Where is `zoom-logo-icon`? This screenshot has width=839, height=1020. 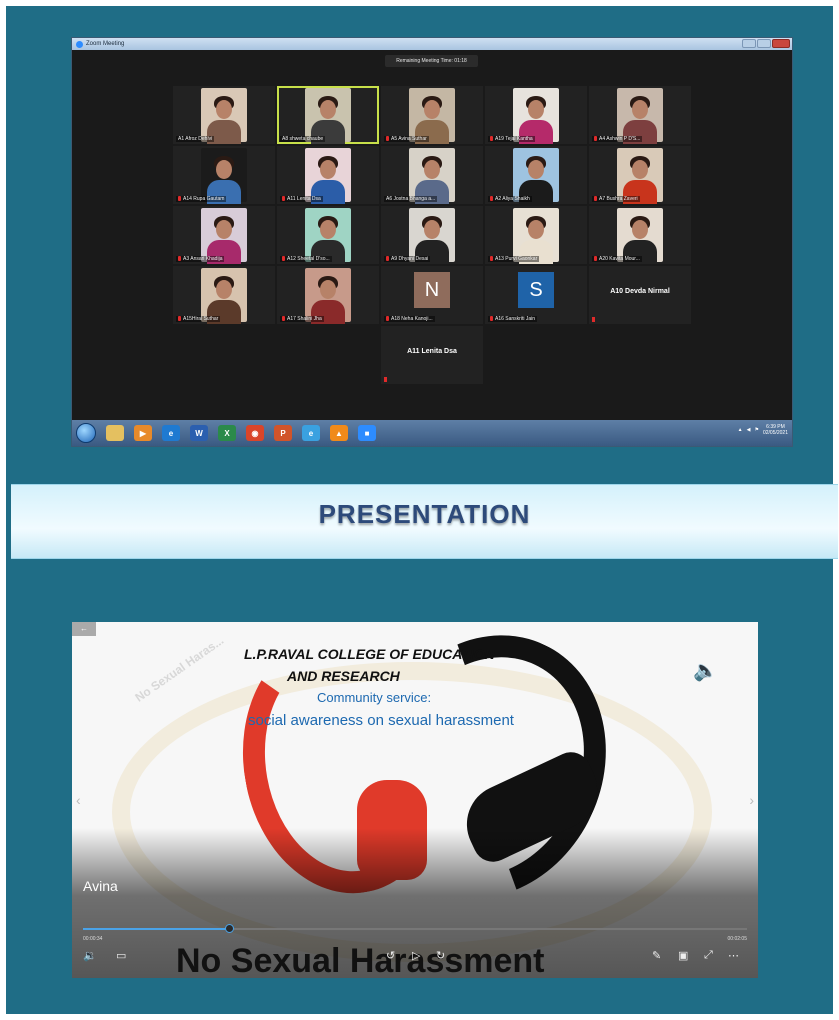 zoom-logo-icon is located at coordinates (79, 44).